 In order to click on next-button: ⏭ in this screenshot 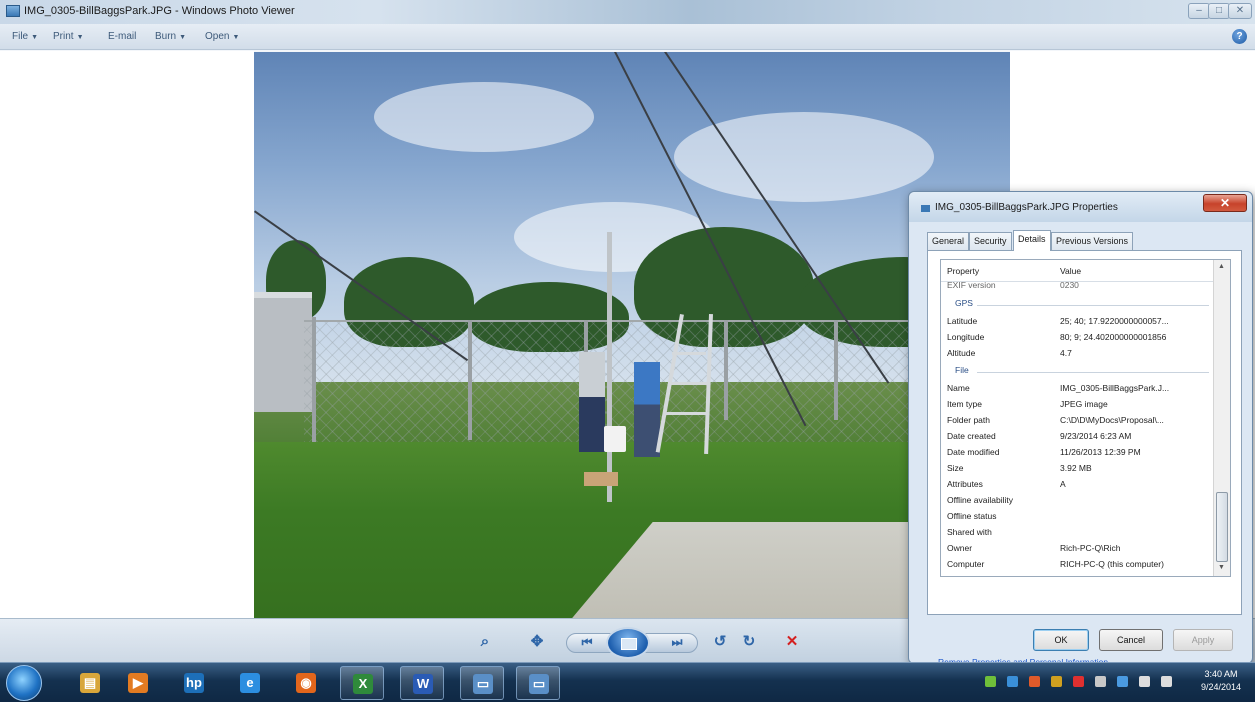, I will do `click(677, 642)`.